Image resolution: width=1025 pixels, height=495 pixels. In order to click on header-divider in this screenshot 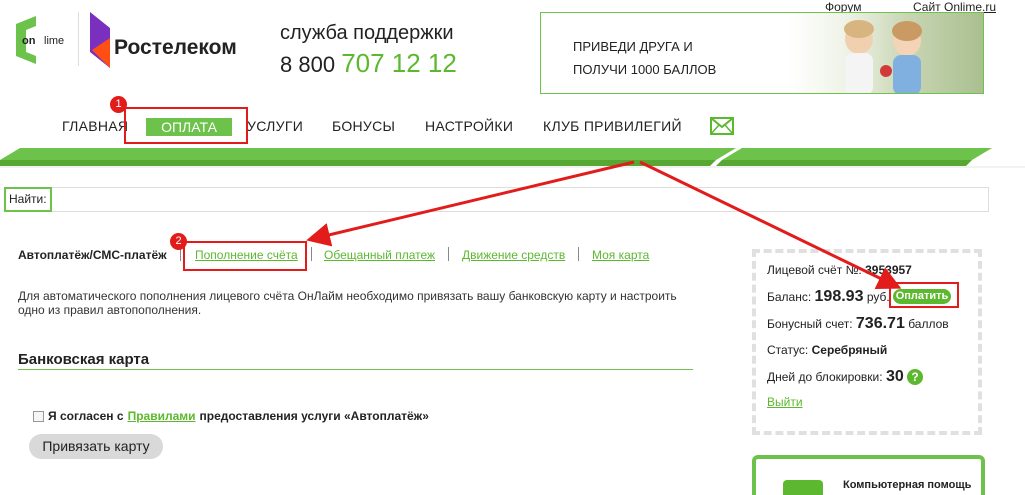, I will do `click(78, 39)`.